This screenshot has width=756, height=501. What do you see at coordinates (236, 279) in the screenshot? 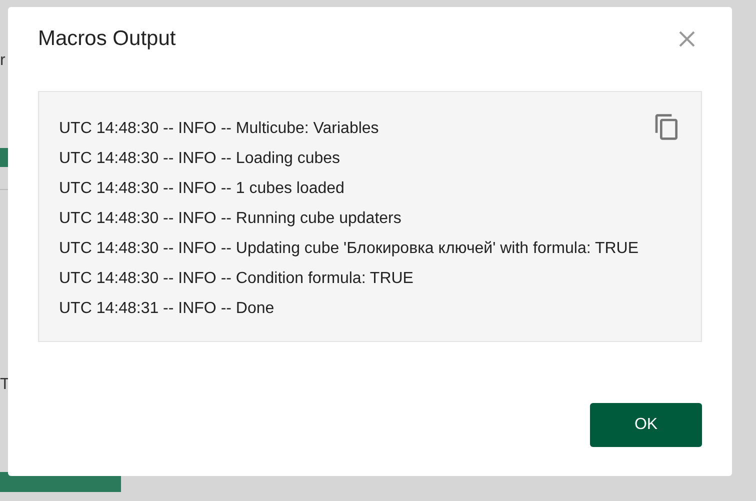
I see `log-line: UTC 14:48:30 -- INFO -- Condition formula: TRUE` at bounding box center [236, 279].